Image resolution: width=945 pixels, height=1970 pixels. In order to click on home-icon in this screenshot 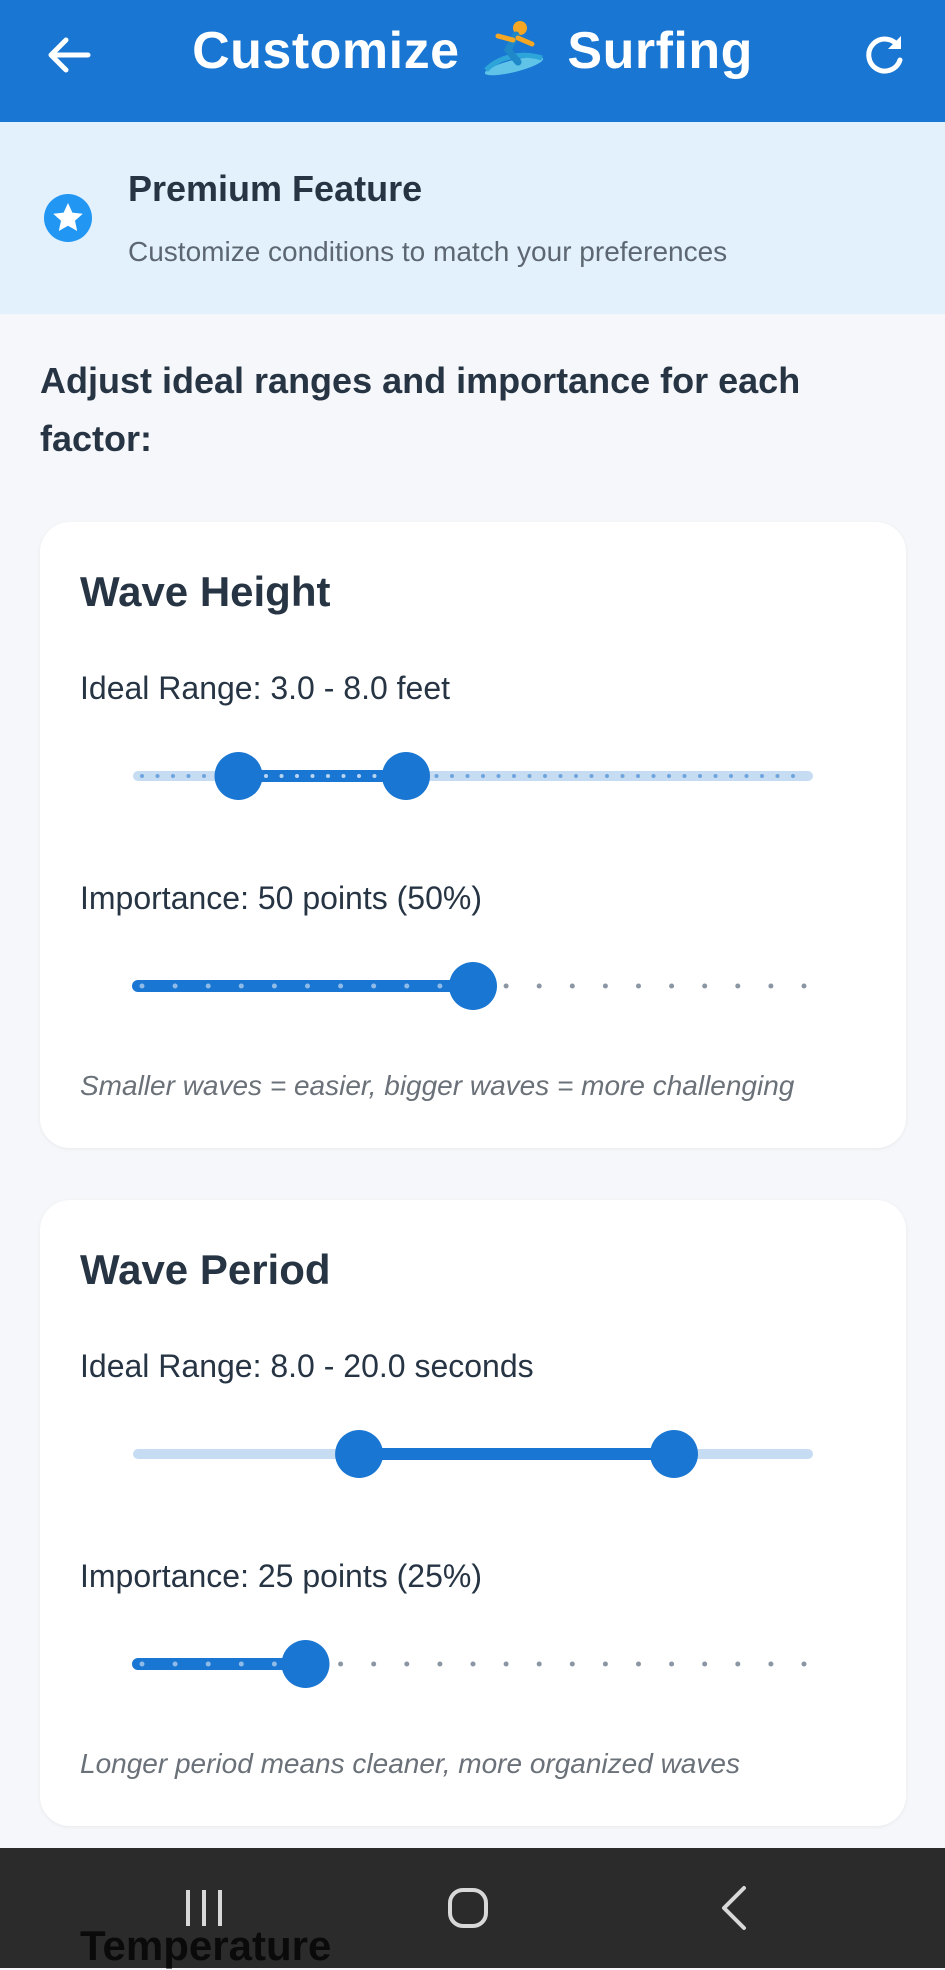, I will do `click(468, 1908)`.